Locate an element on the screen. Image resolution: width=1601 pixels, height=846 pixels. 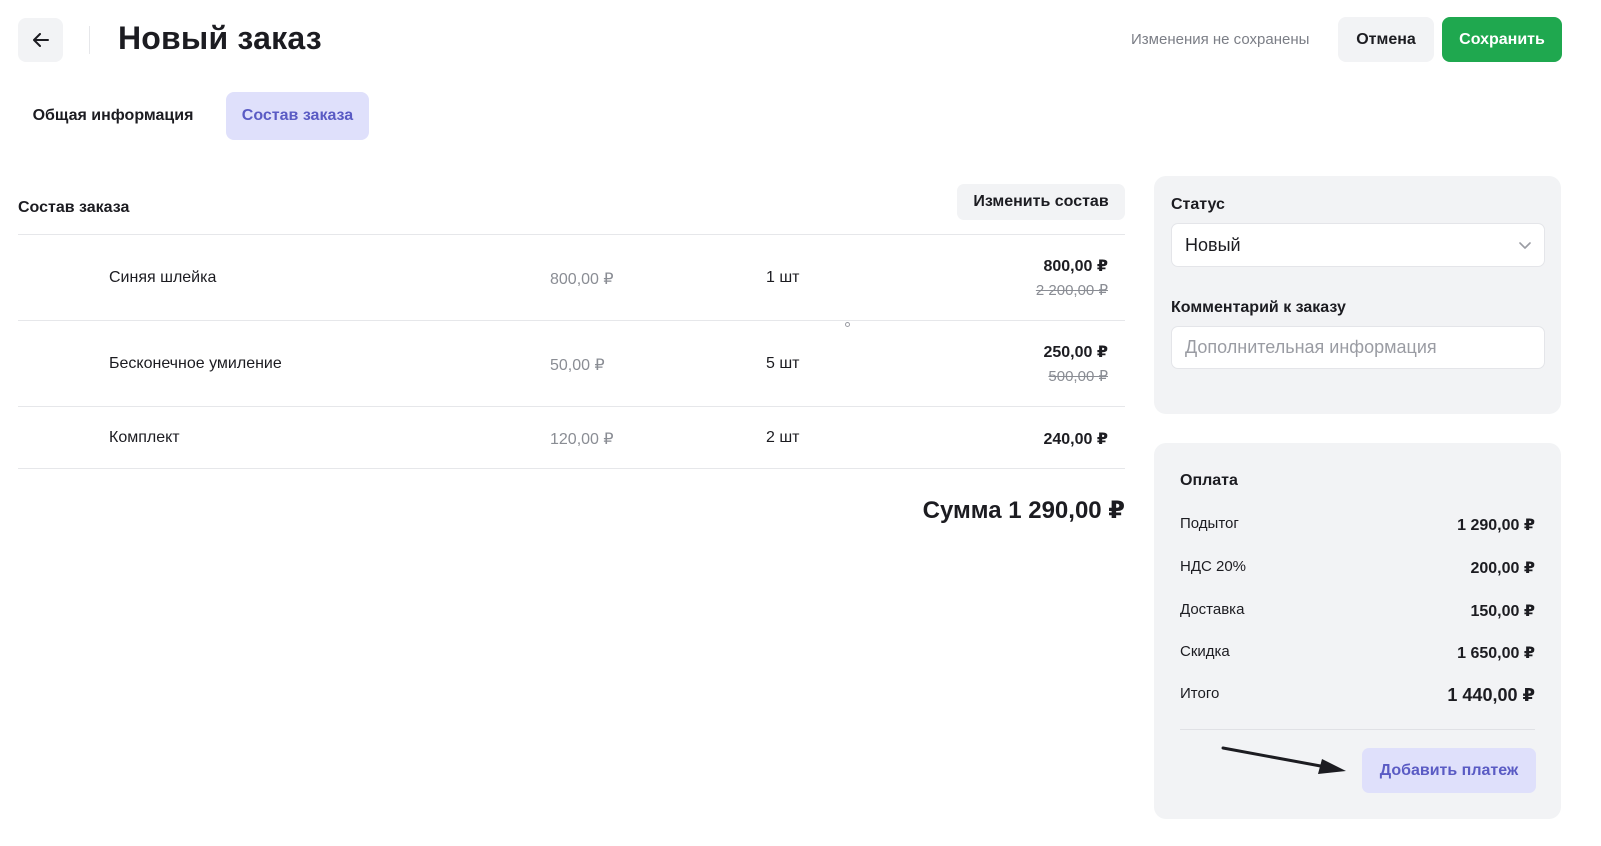
payment-row-label: Итого is located at coordinates (1200, 693).